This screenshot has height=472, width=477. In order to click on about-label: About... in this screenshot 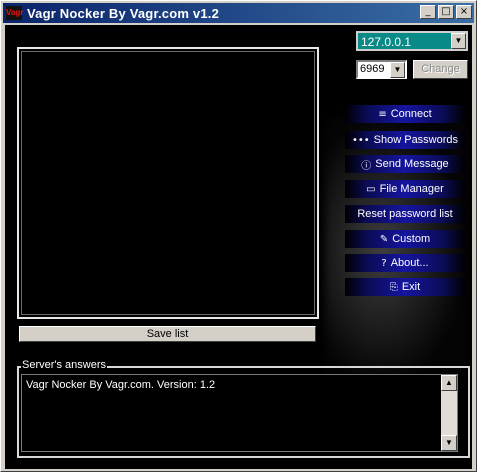, I will do `click(409, 263)`.